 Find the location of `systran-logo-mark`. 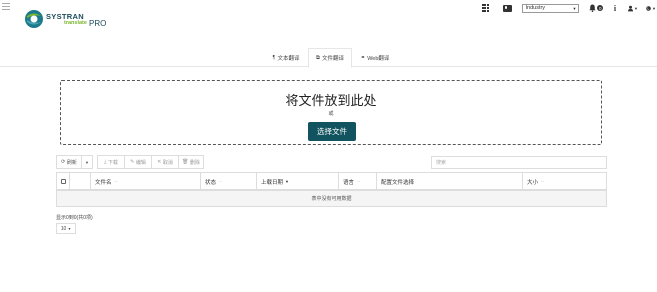

systran-logo-mark is located at coordinates (34, 19).